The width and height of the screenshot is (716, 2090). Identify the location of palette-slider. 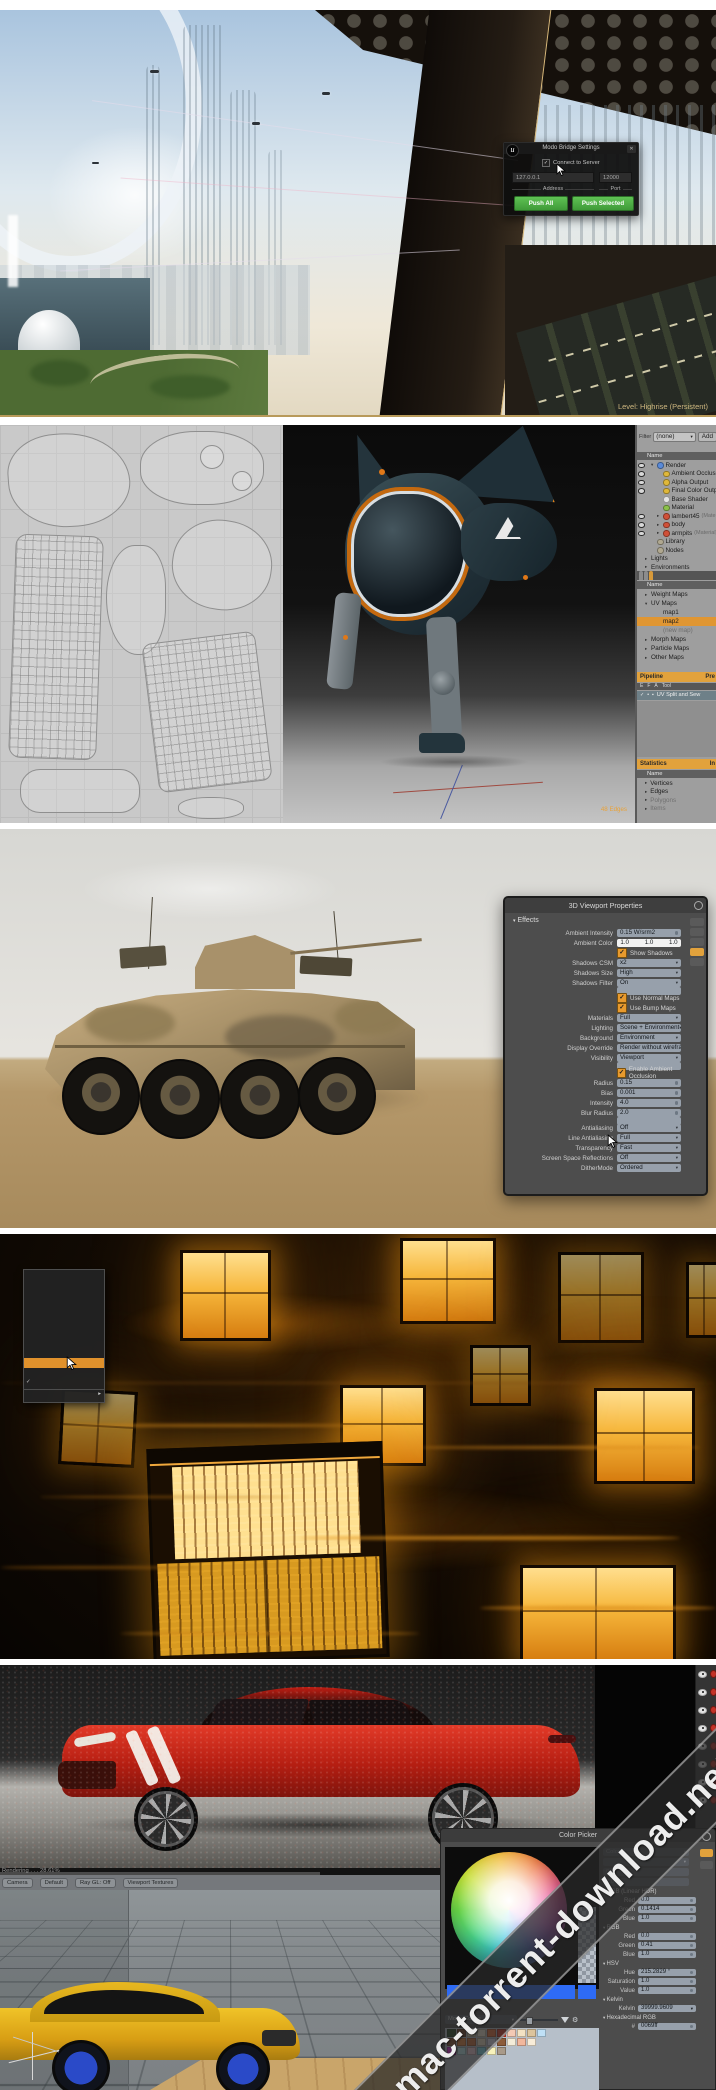
(539, 2020).